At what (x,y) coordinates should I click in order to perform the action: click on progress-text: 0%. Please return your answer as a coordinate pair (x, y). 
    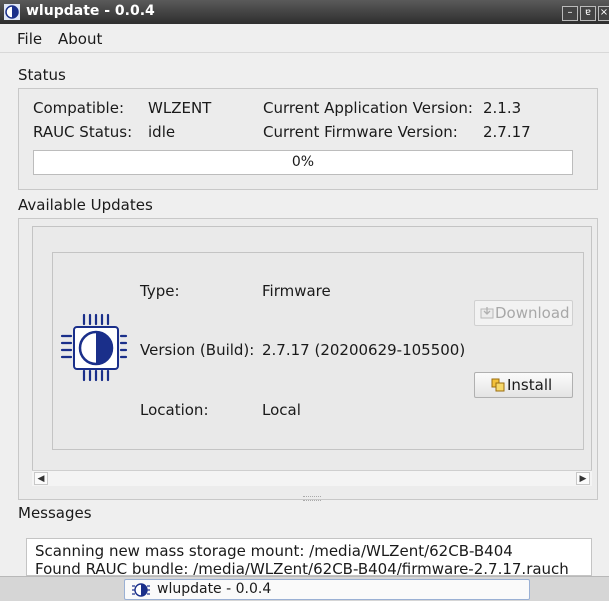
    Looking at the image, I should click on (303, 162).